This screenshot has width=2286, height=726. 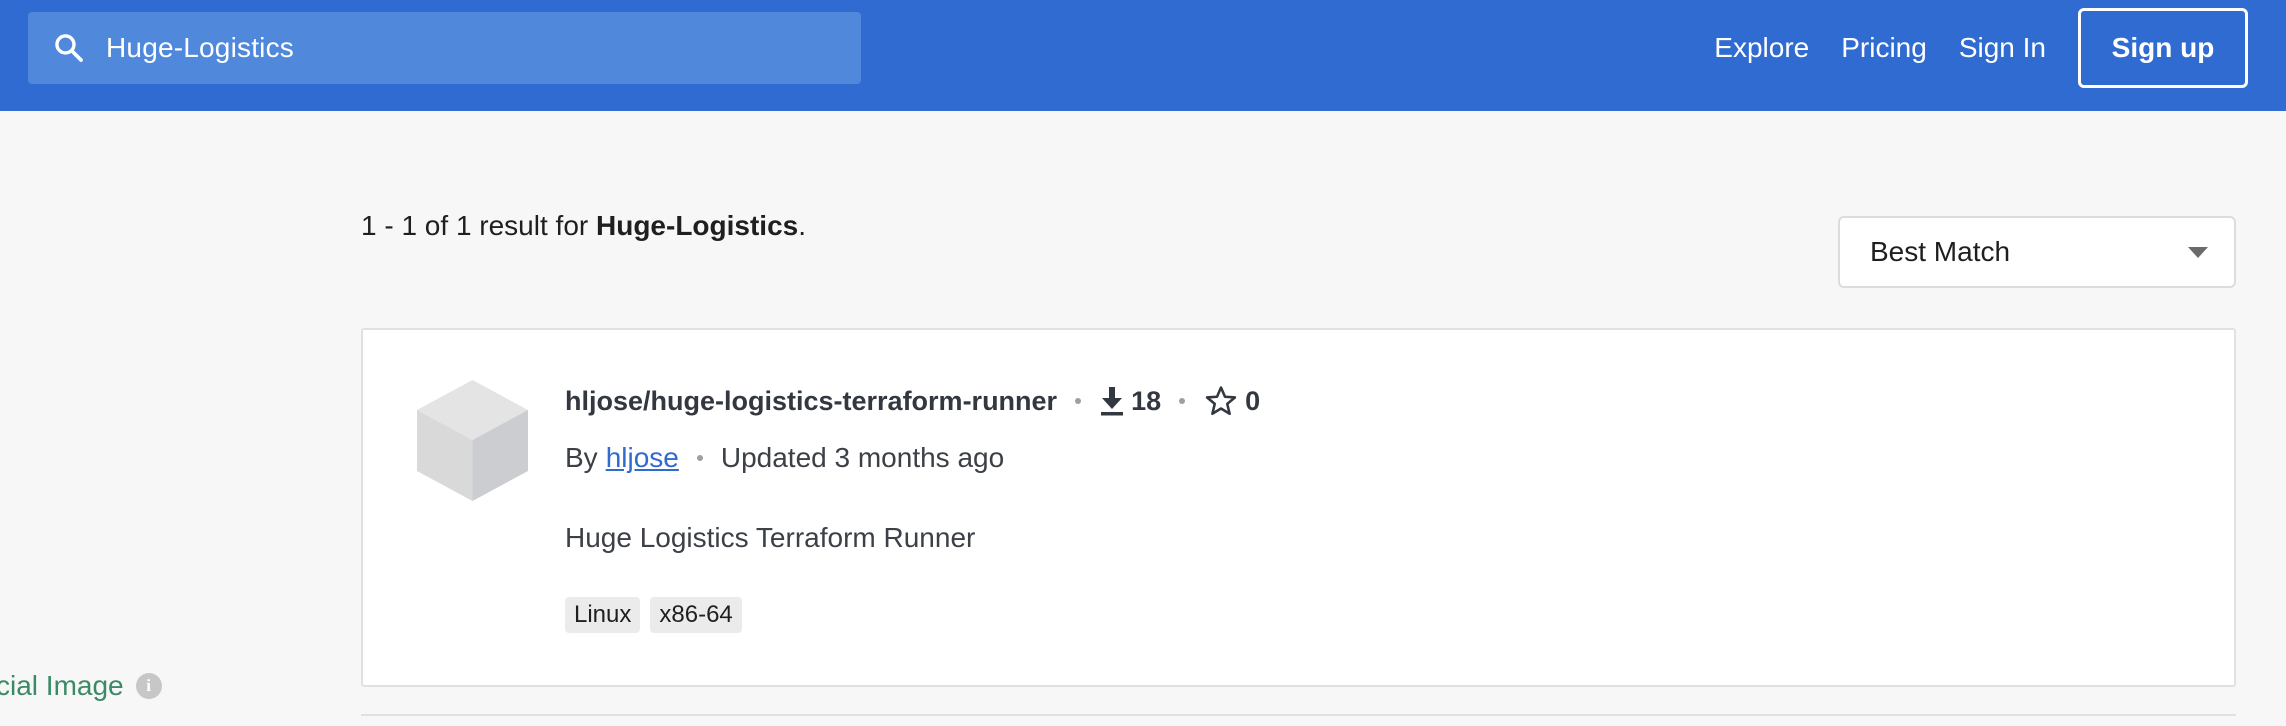 What do you see at coordinates (1112, 401) in the screenshot?
I see `download-icon` at bounding box center [1112, 401].